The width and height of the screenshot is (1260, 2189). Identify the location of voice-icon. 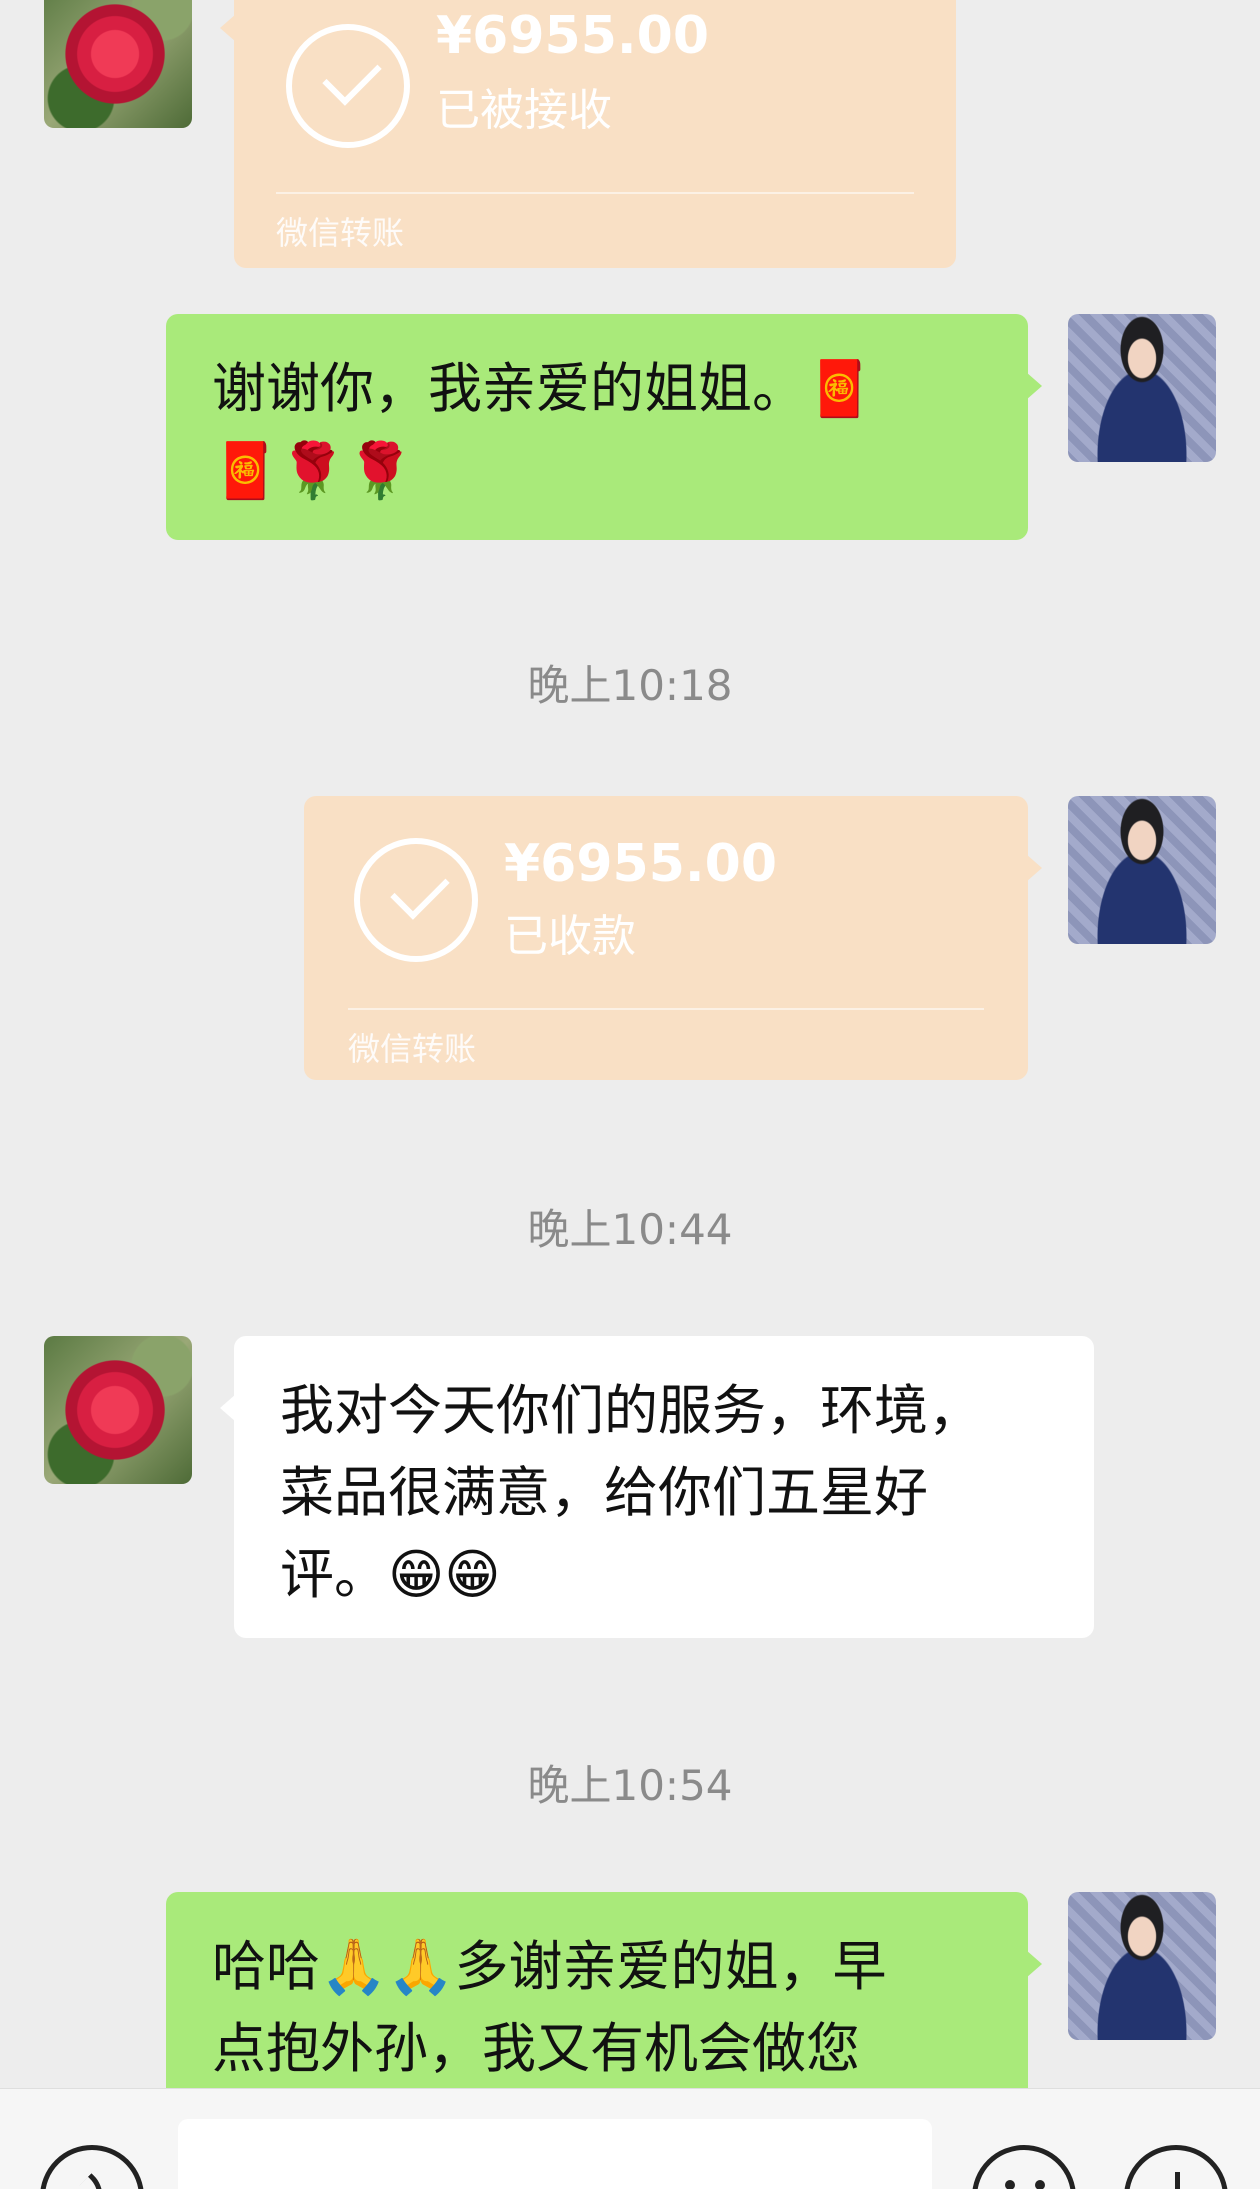
(92, 2167).